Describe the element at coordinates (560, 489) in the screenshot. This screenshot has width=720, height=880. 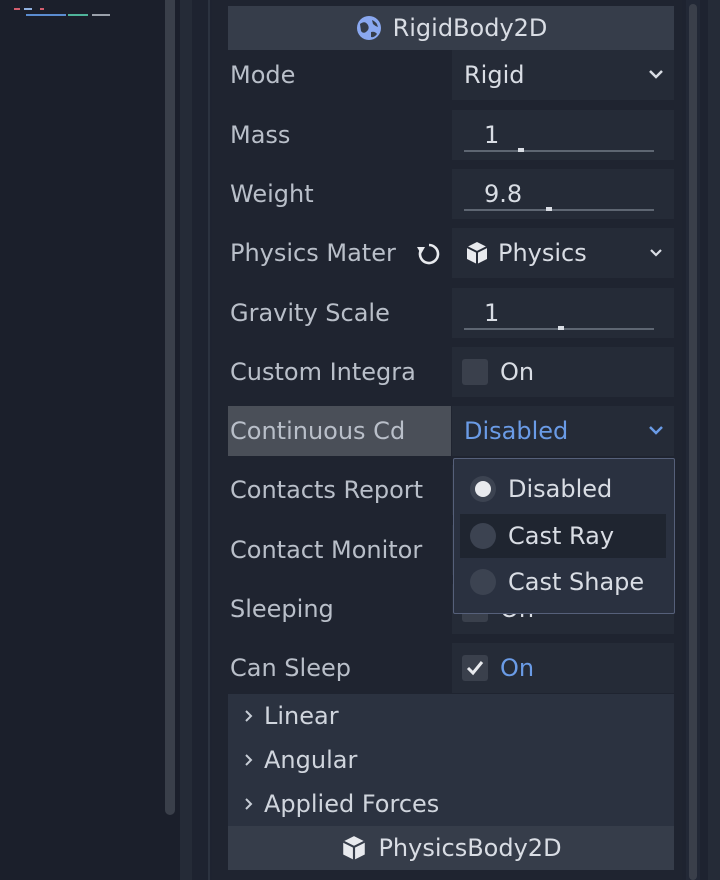
I see `menu-item-label: Disabled` at that location.